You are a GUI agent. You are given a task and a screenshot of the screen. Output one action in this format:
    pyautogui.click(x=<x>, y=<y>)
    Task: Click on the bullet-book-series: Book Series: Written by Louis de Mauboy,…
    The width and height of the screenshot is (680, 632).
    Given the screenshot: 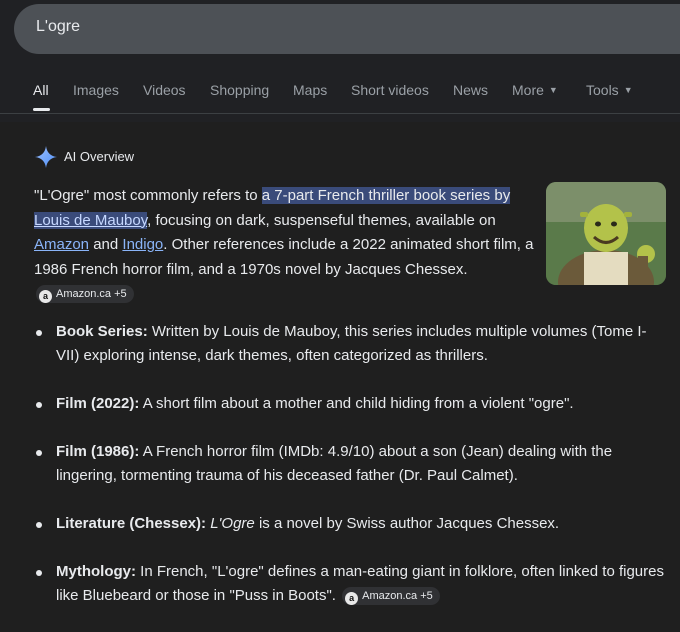 What is the action you would take?
    pyautogui.click(x=349, y=344)
    